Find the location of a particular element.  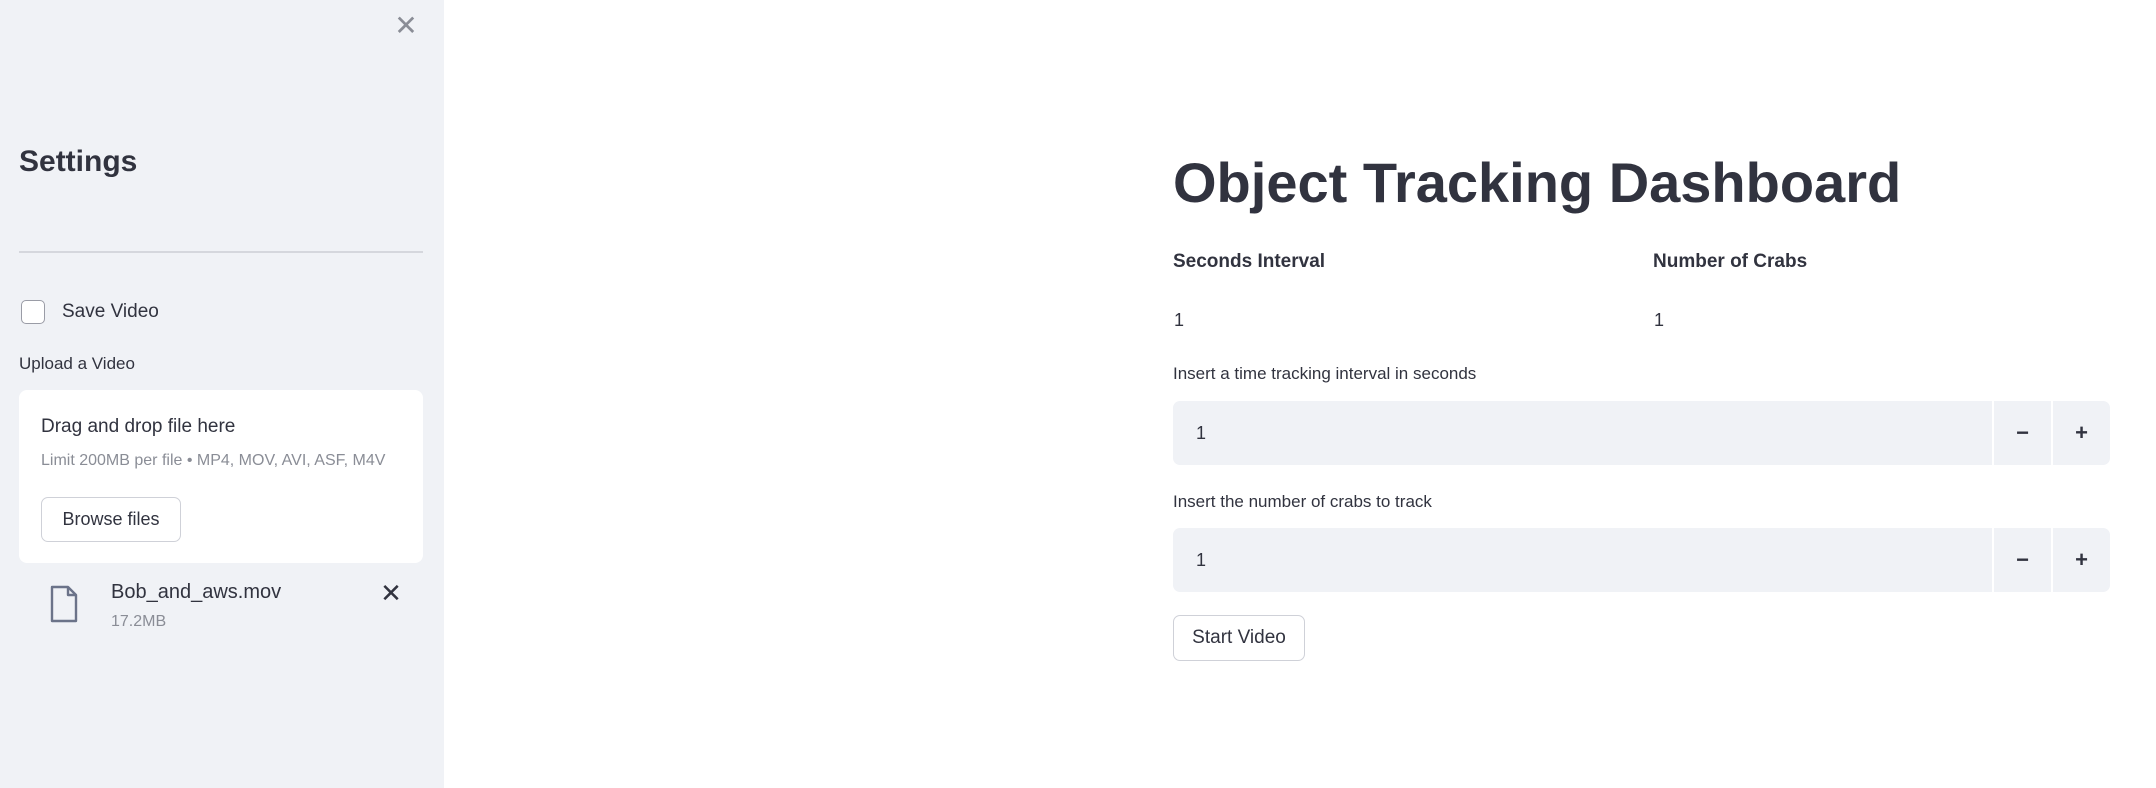

save-video-checkbox-row: Save Video is located at coordinates (90, 312).